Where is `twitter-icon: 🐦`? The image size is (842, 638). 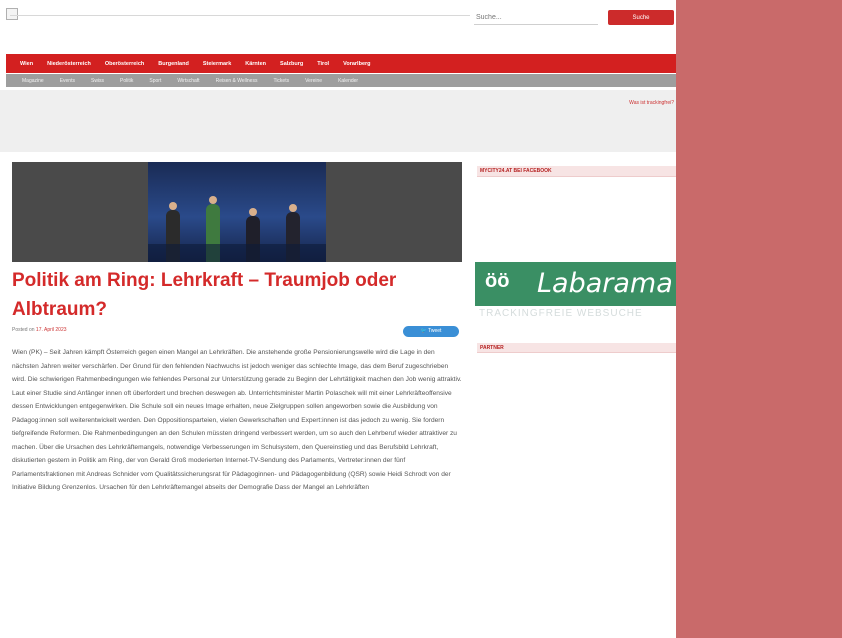 twitter-icon: 🐦 is located at coordinates (423, 331).